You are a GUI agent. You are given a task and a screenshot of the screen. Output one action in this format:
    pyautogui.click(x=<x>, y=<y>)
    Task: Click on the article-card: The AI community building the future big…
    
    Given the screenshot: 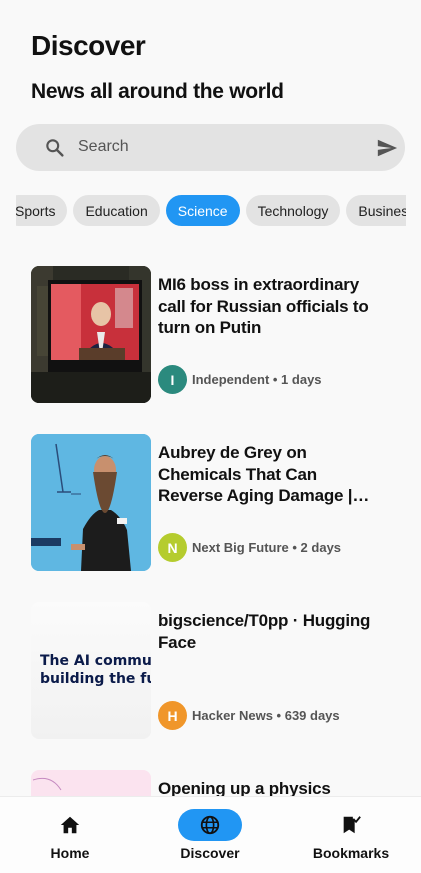 What is the action you would take?
    pyautogui.click(x=206, y=670)
    